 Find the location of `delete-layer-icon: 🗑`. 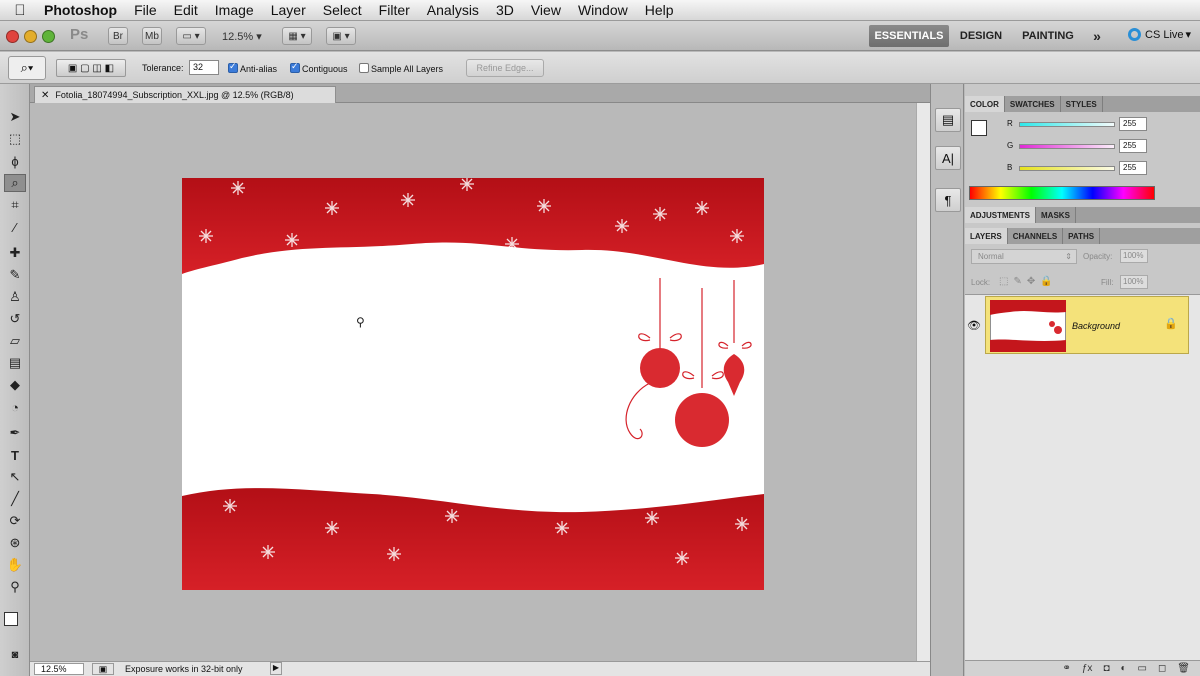

delete-layer-icon: 🗑 is located at coordinates (1183, 668).